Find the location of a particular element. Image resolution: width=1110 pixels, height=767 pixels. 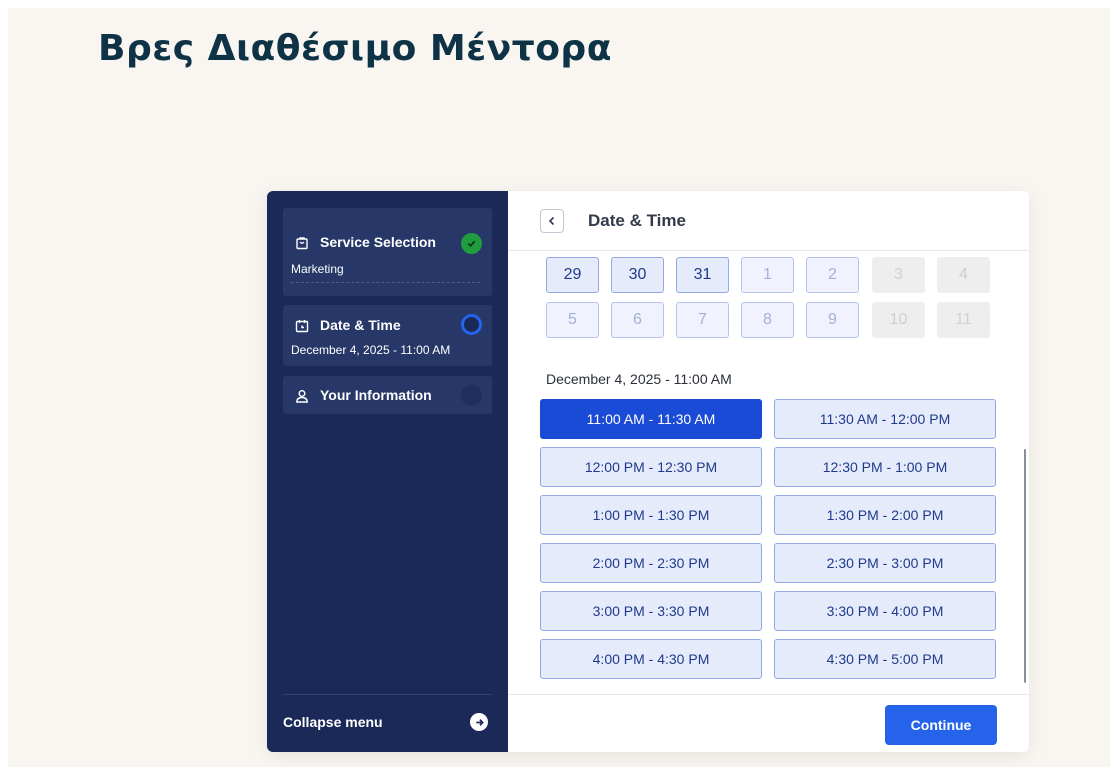

calendar-day: 7 is located at coordinates (702, 320).